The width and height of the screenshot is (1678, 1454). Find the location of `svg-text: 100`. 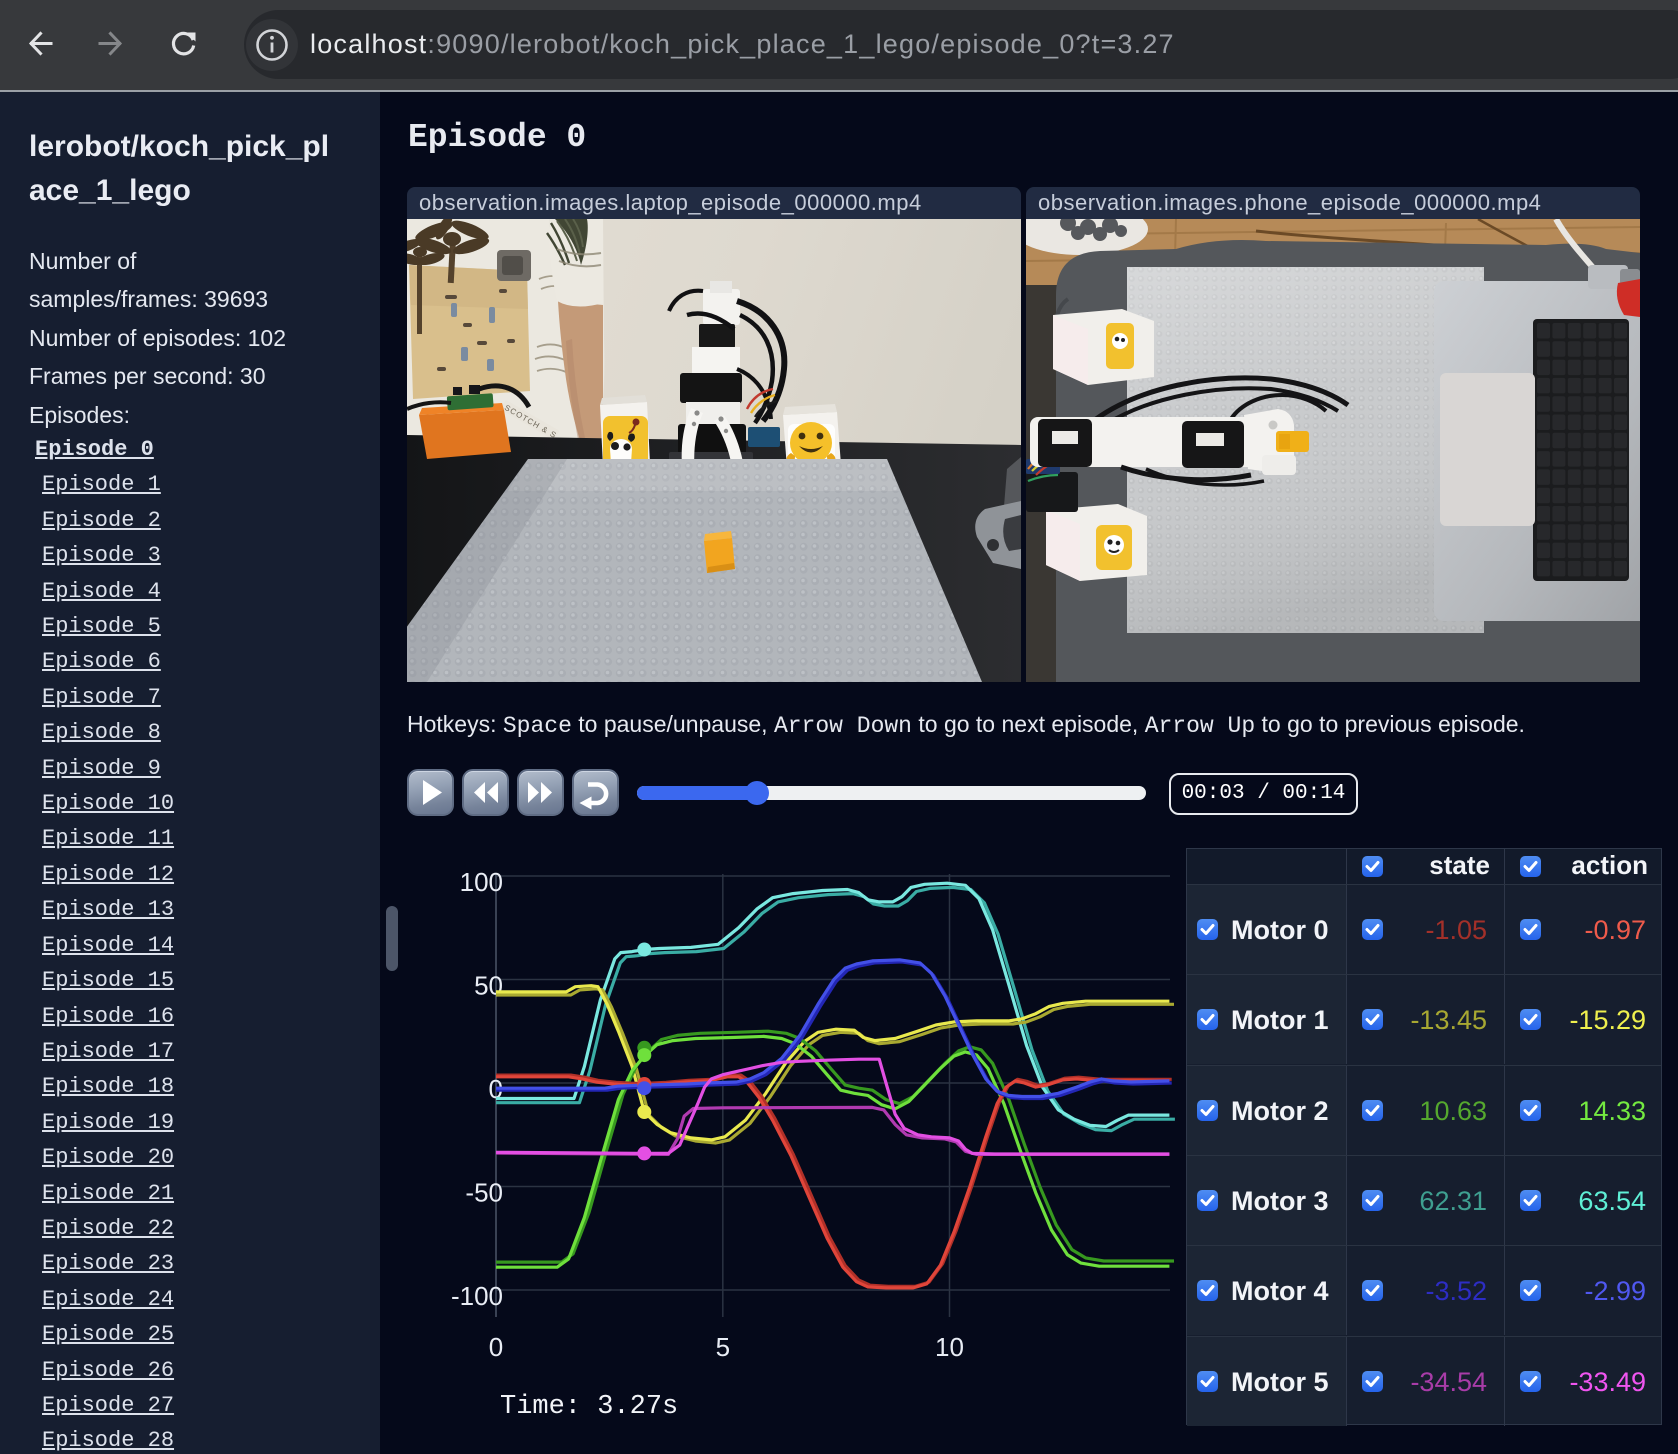

svg-text: 100 is located at coordinates (481, 882).